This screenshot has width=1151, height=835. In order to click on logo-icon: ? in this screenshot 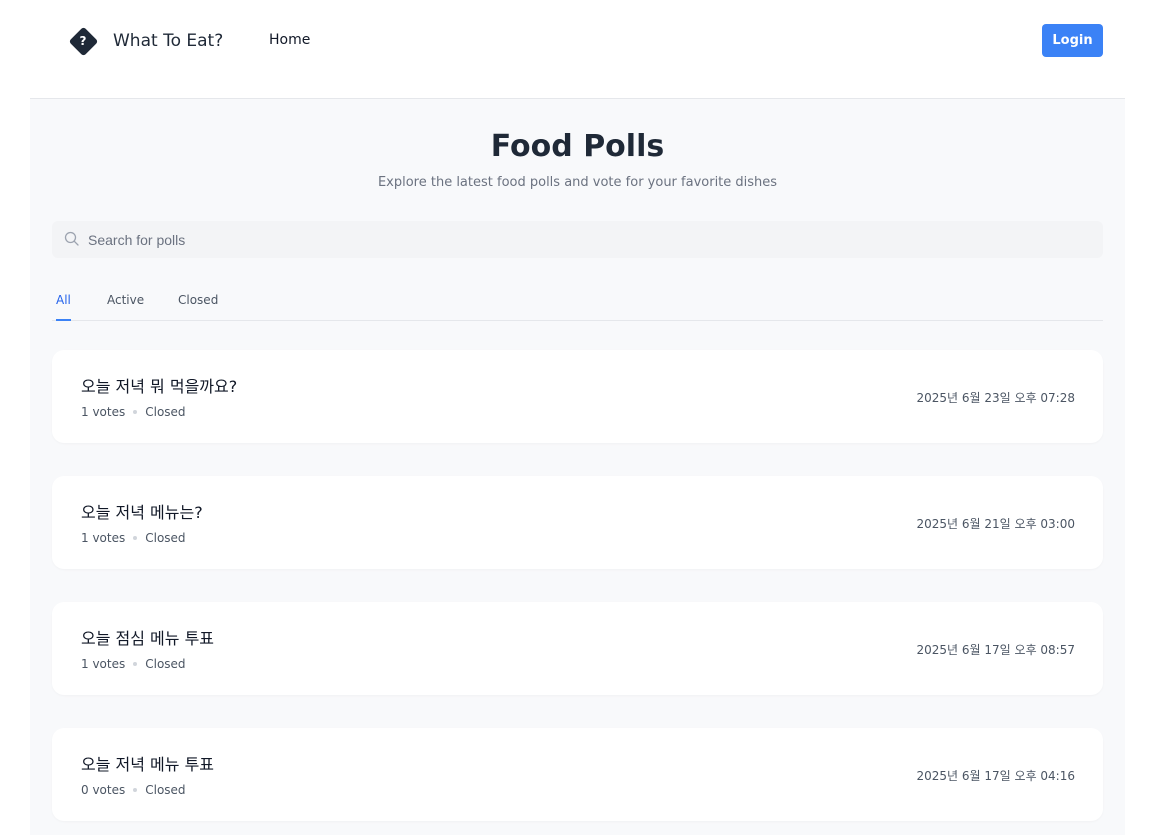, I will do `click(83, 41)`.